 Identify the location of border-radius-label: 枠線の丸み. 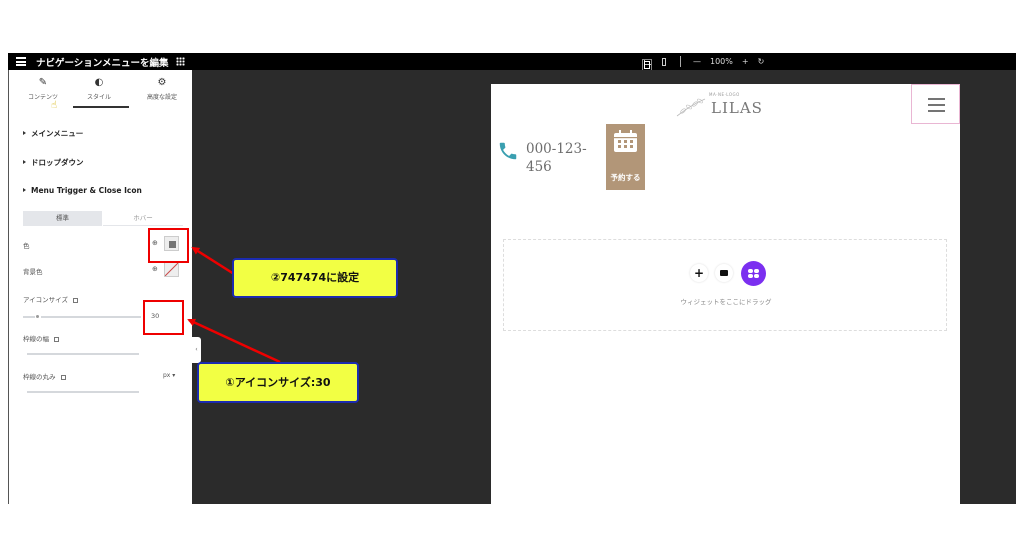
(44, 376).